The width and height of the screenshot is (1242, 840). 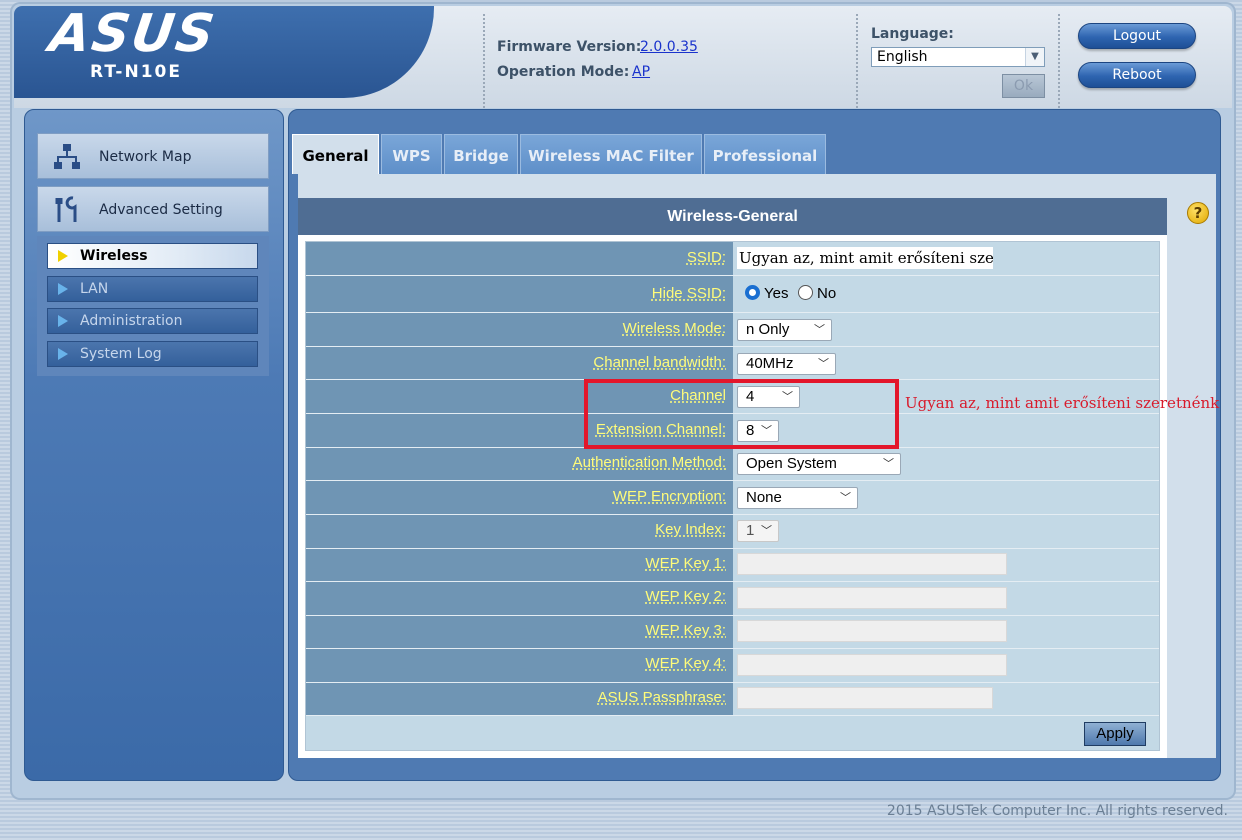 I want to click on tab-wireless-mac-filter: Wireless MAC Filter, so click(x=611, y=154).